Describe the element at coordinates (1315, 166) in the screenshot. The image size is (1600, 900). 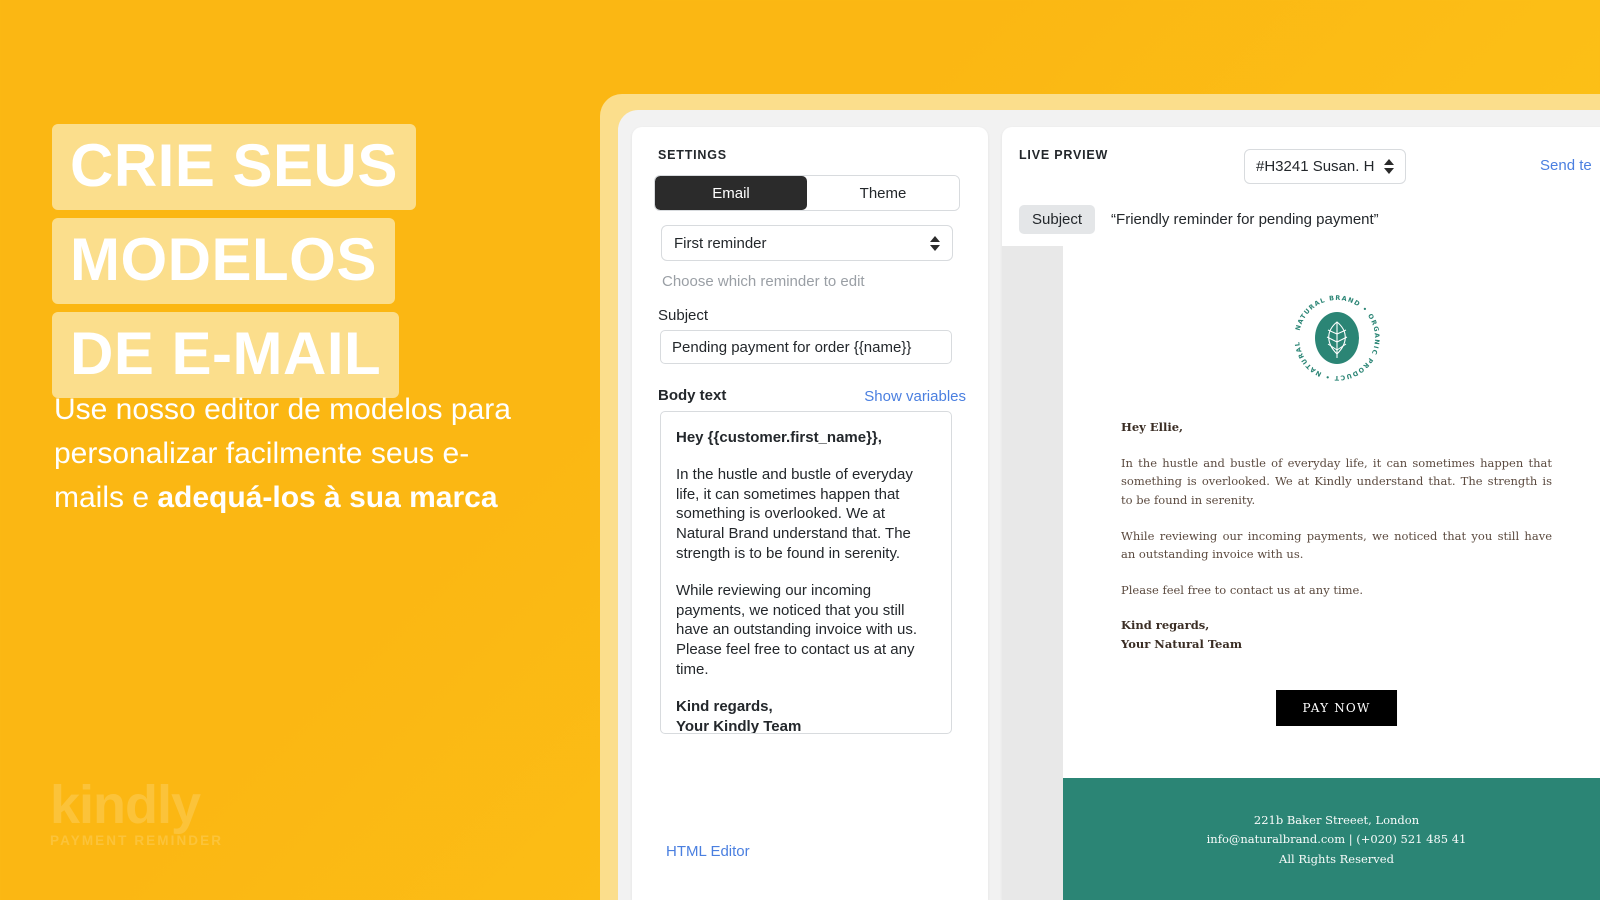
I see `customer-select-value: #H3241 Susan. H` at that location.